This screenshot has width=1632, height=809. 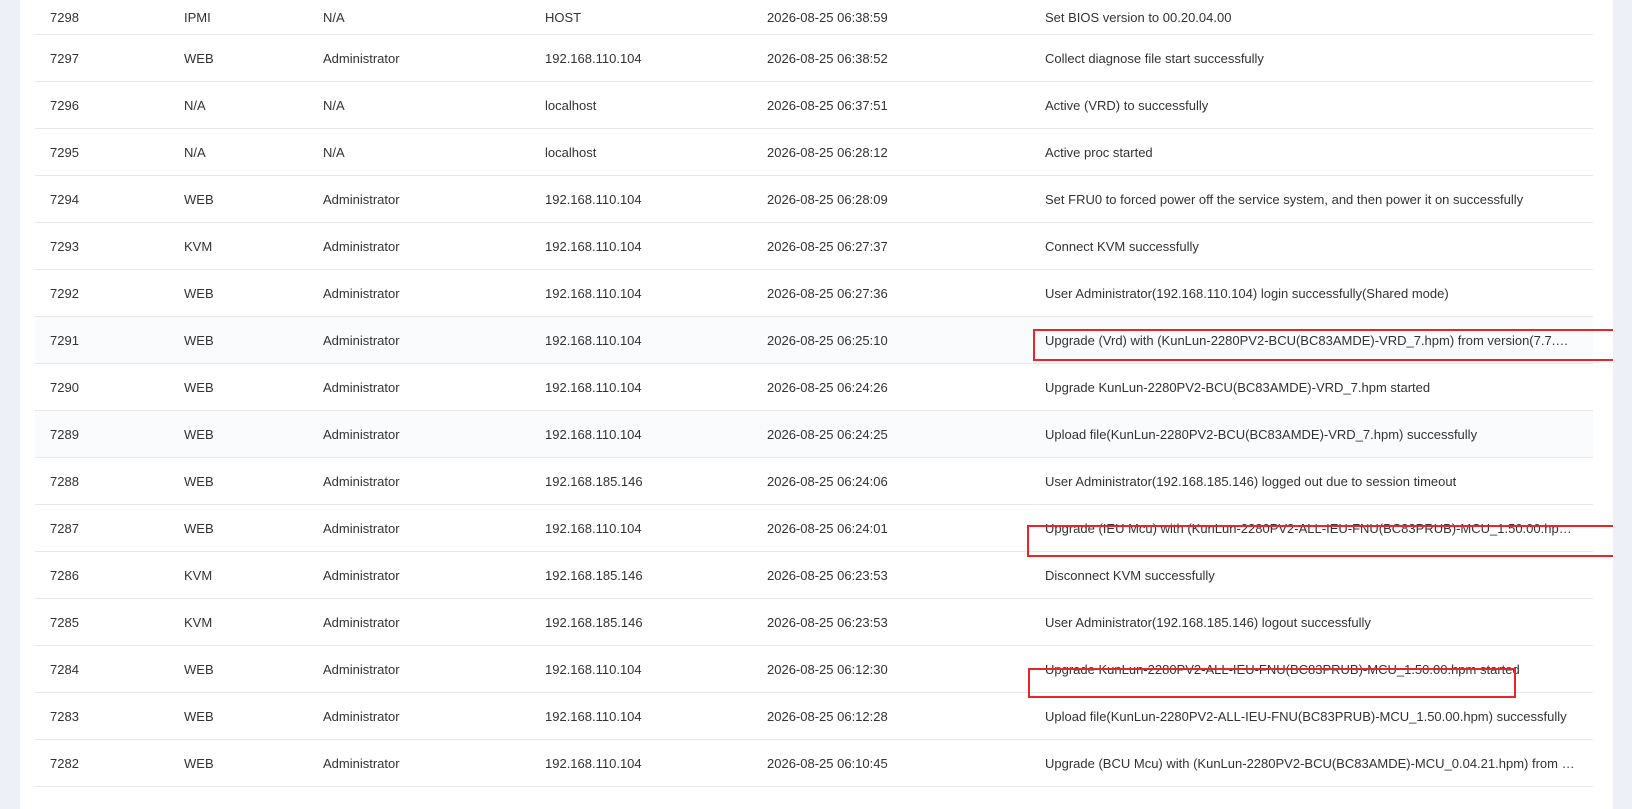 What do you see at coordinates (827, 763) in the screenshot?
I see `log-time-text: 2026-08-25 06:10:45` at bounding box center [827, 763].